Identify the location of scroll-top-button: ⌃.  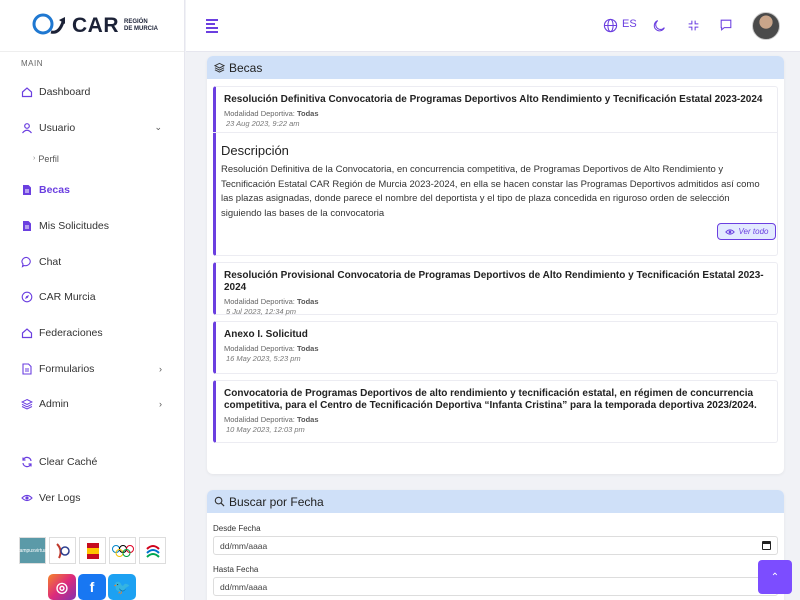
(775, 577).